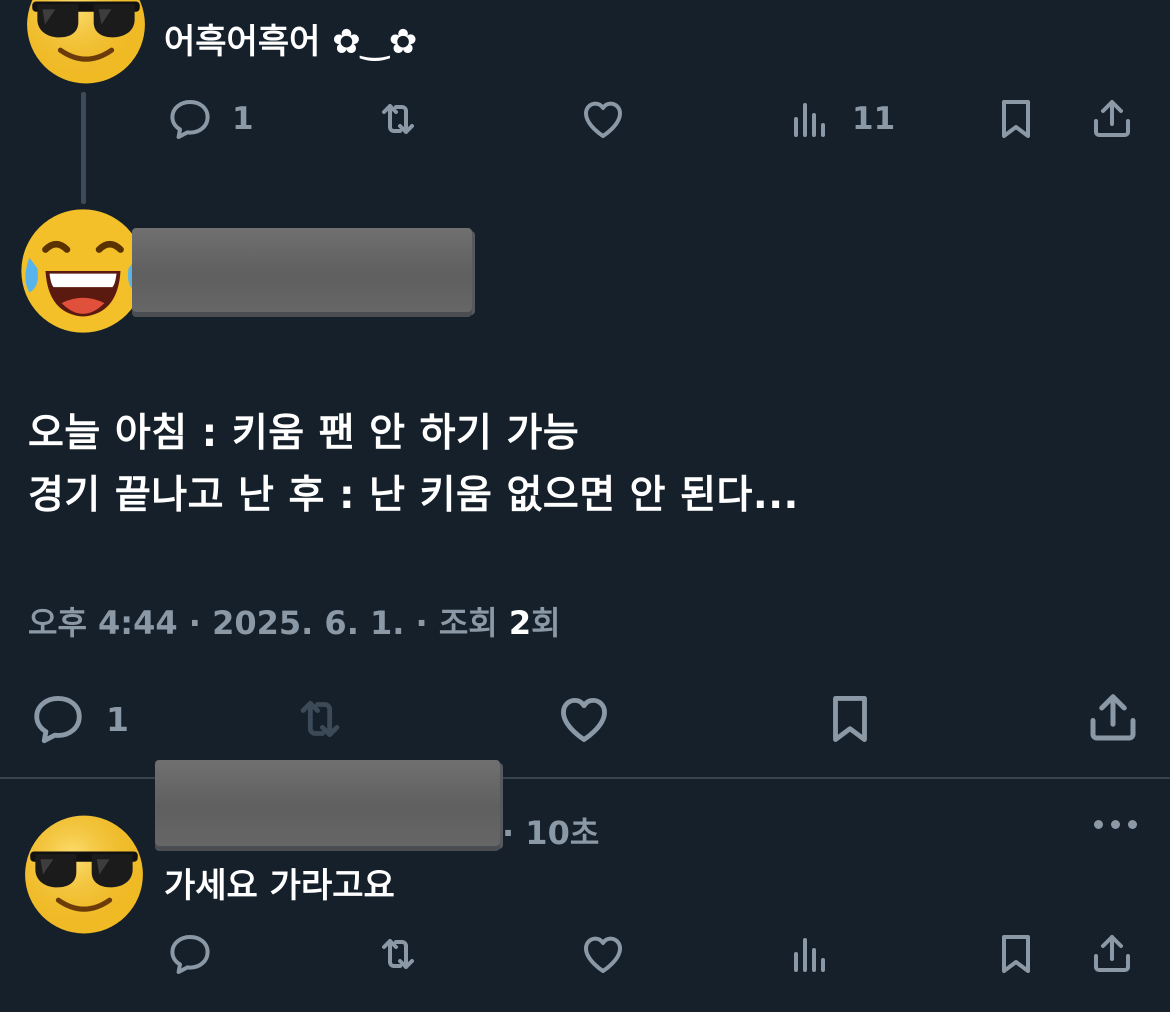 The width and height of the screenshot is (1170, 1012). I want to click on reply-metadata: · 10초, so click(550, 831).